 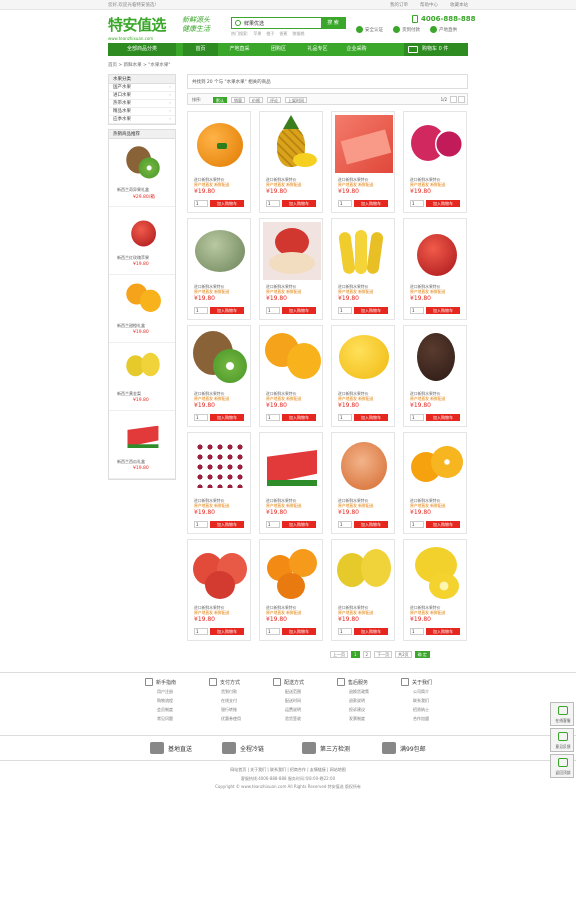 I want to click on pager-prev: 上一页, so click(x=339, y=654).